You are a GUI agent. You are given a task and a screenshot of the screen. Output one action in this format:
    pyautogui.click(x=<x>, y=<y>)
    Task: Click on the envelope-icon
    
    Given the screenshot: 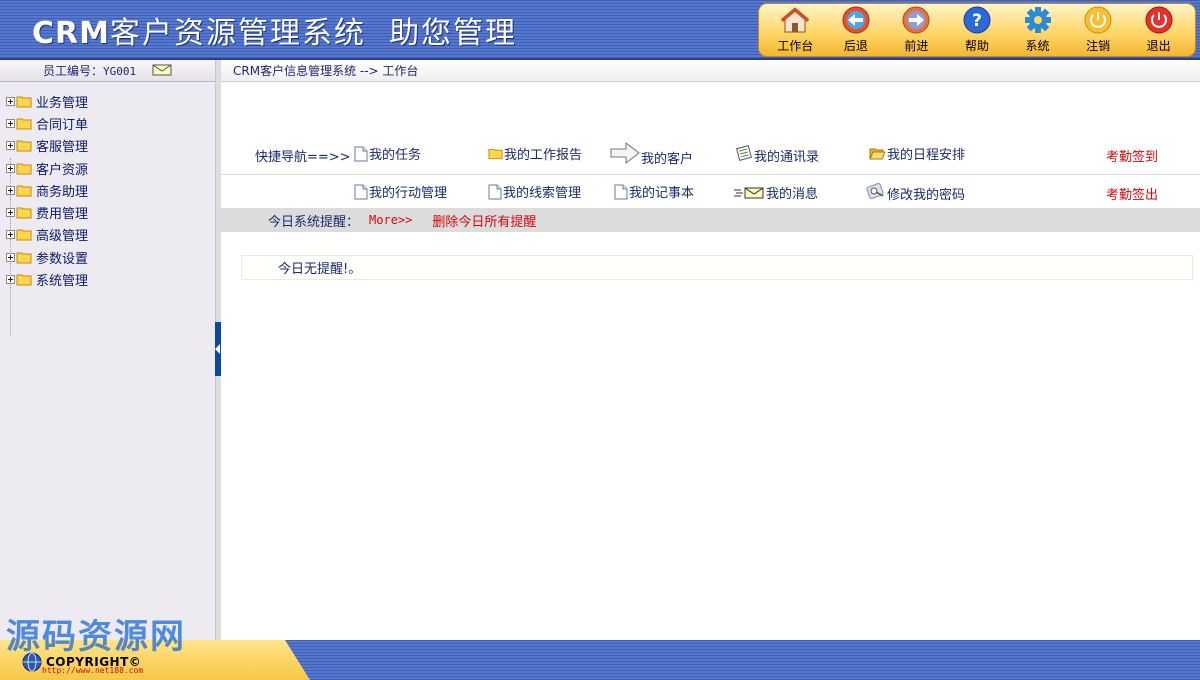 What is the action you would take?
    pyautogui.click(x=749, y=192)
    